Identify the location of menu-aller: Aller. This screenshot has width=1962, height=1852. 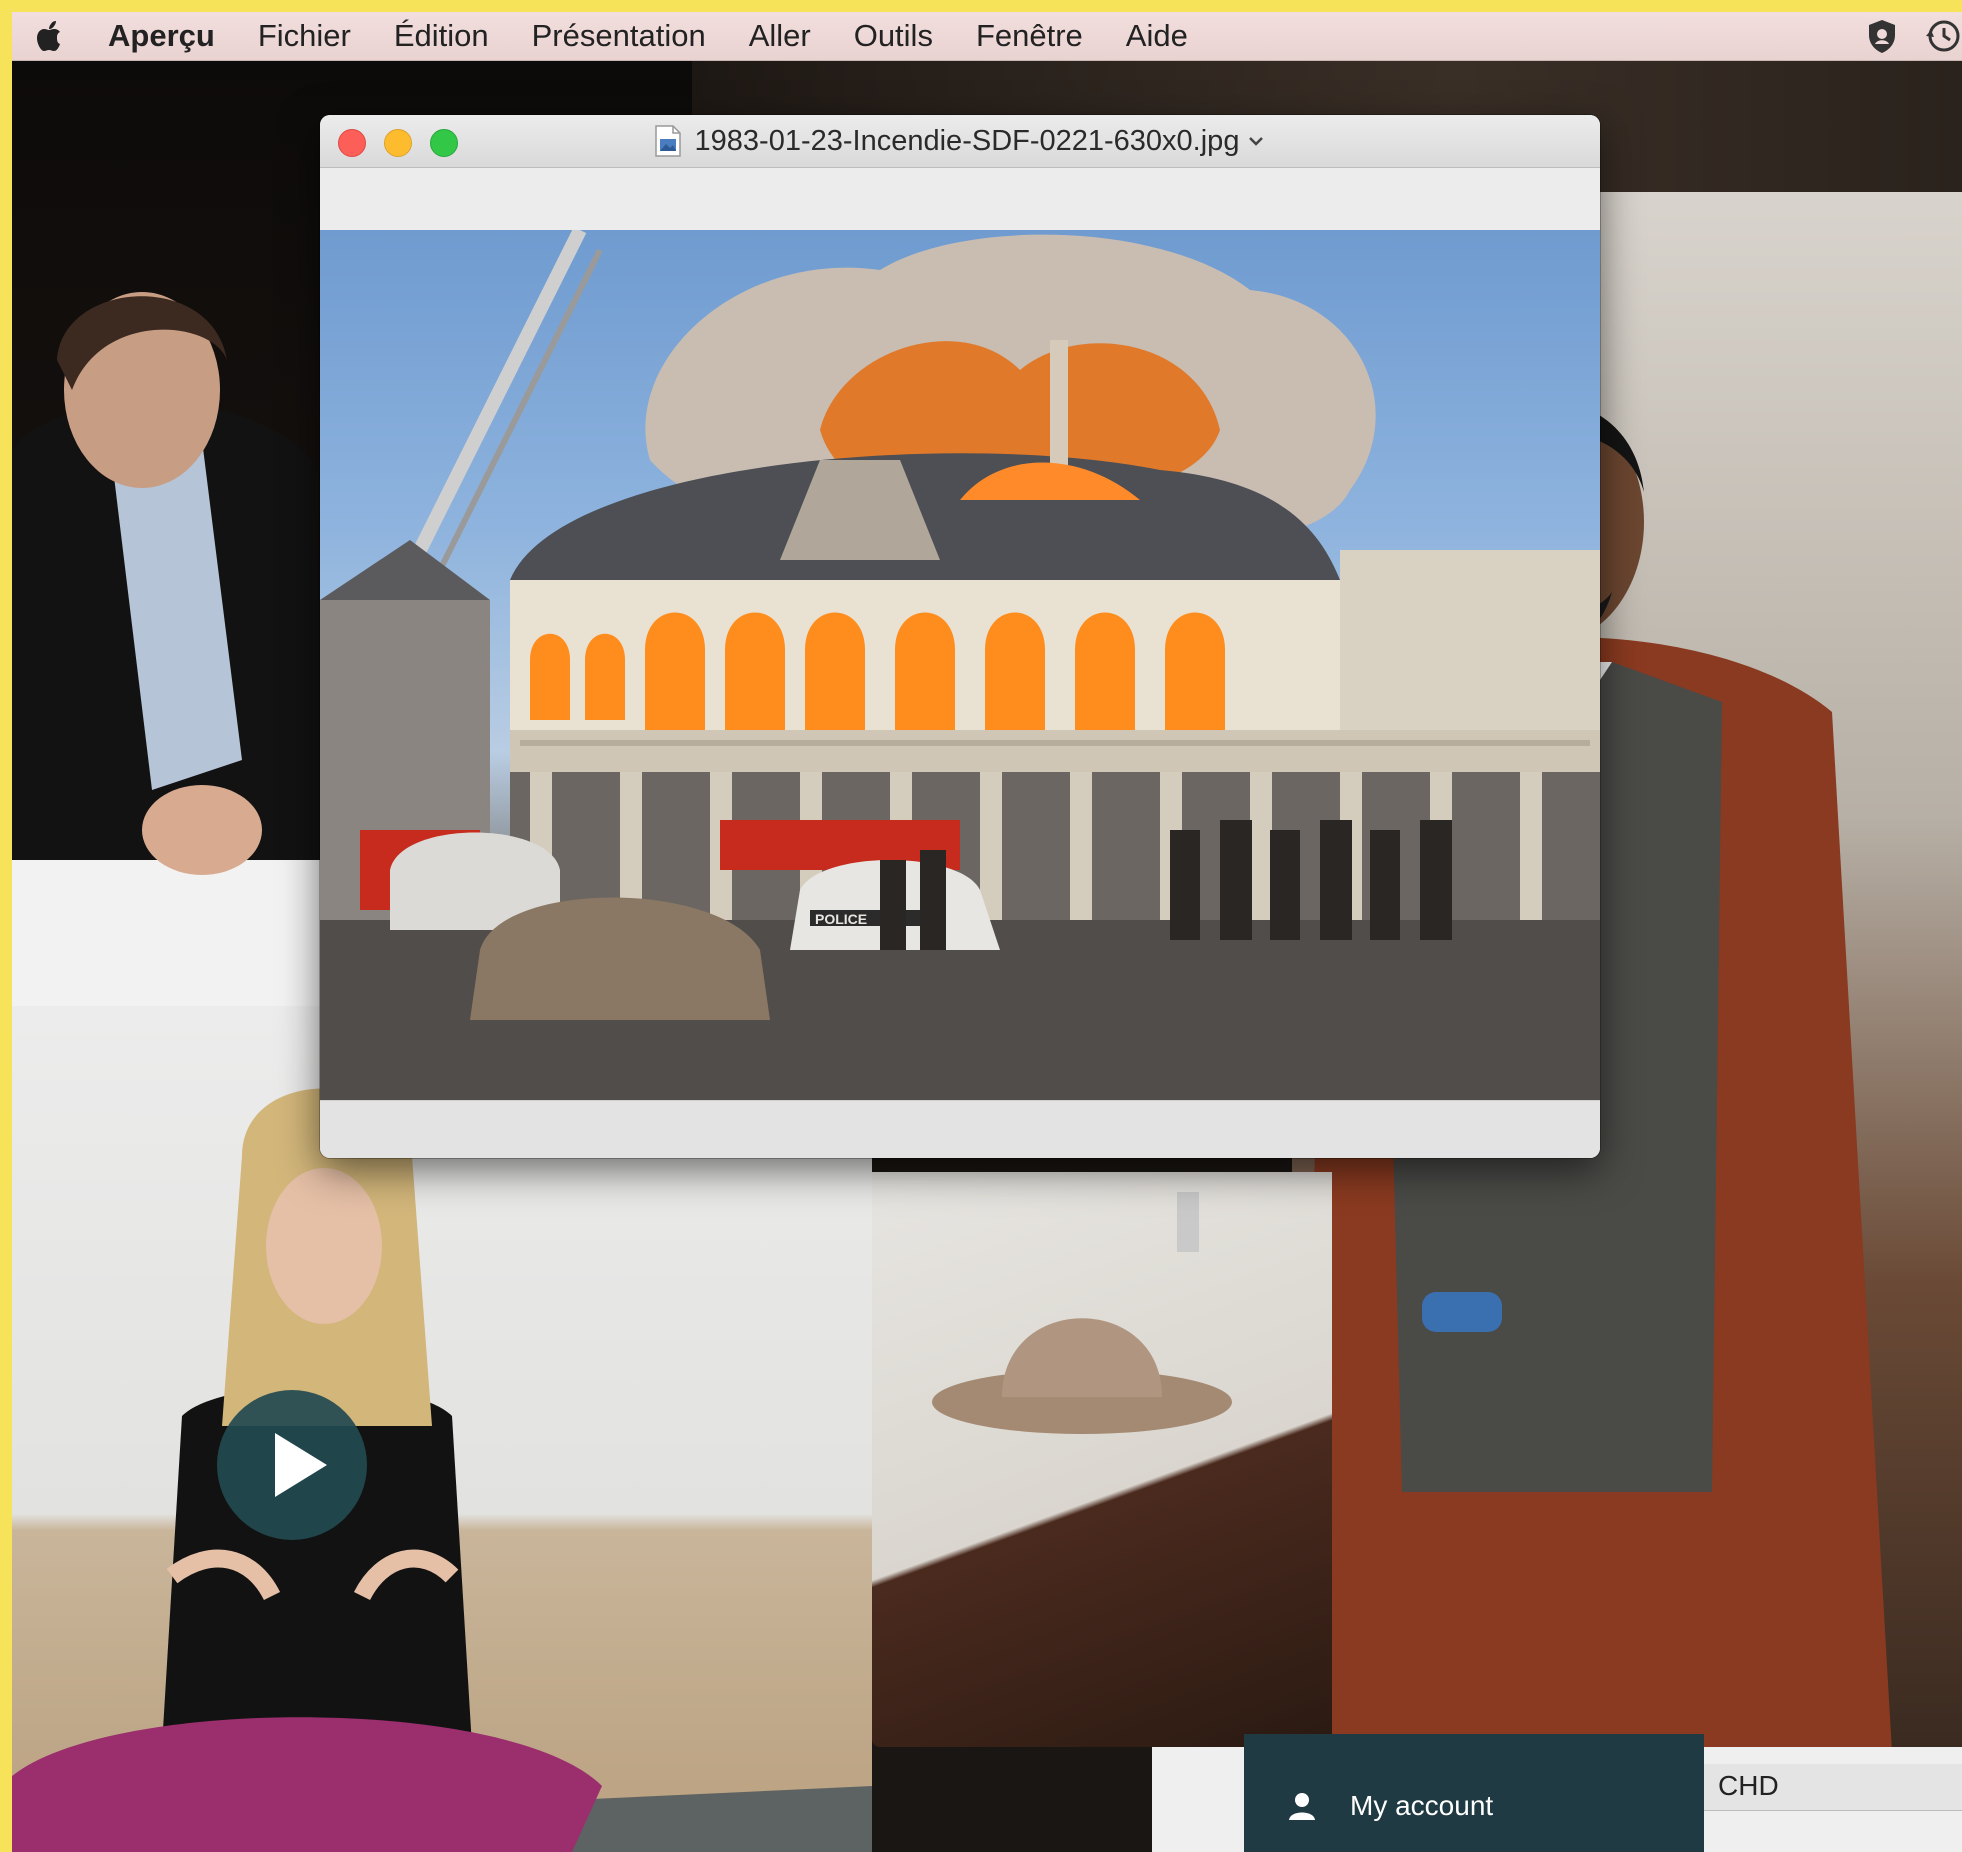
(780, 36).